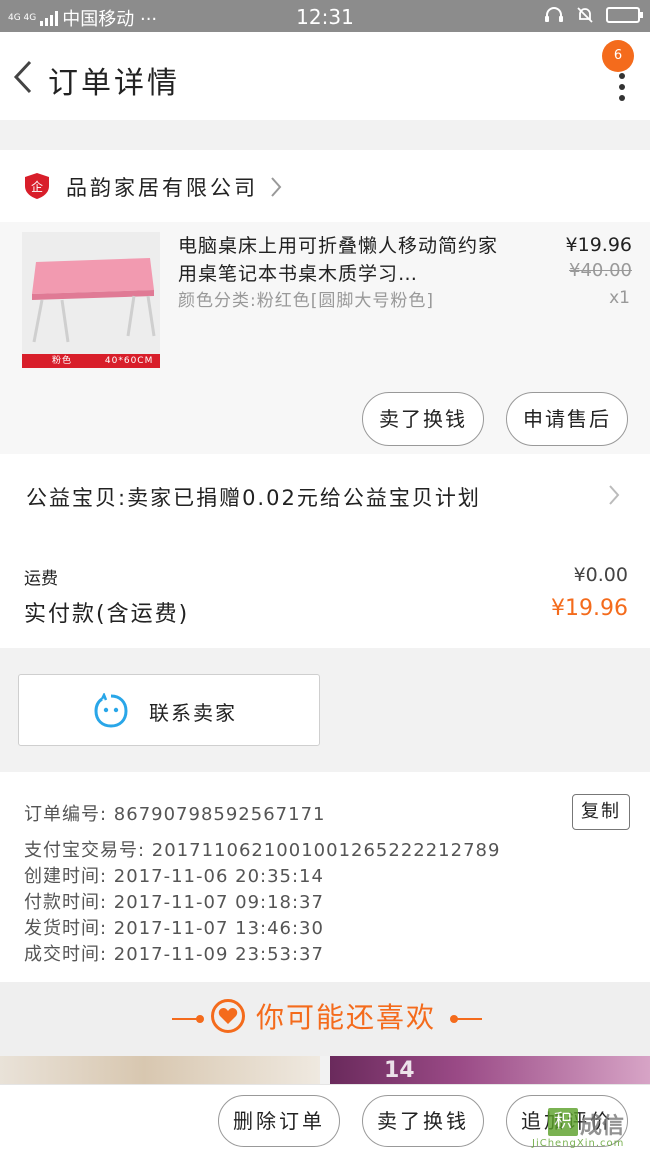 This screenshot has height=1155, width=650. Describe the element at coordinates (262, 850) in the screenshot. I see `alipay-trade-number: 支付宝交易号: 2017110621001001265222212789` at that location.